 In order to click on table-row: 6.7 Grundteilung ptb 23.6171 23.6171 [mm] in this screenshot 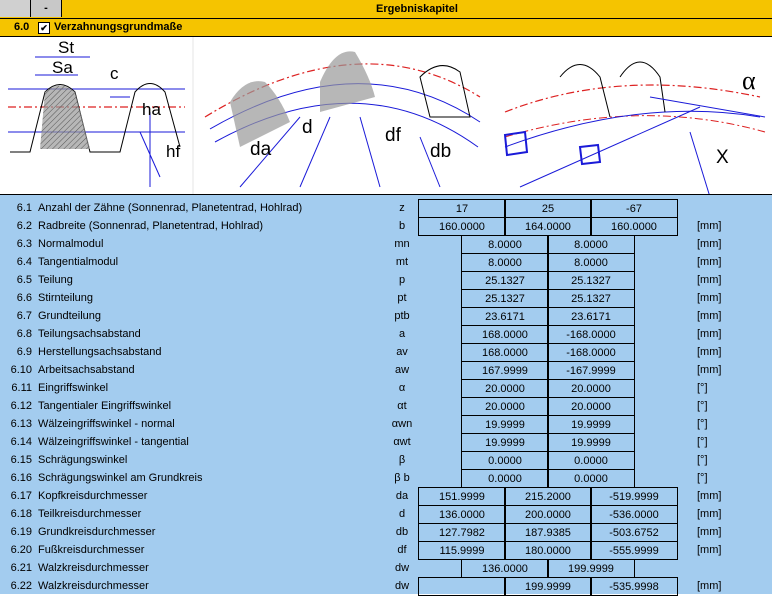, I will do `click(386, 316)`.